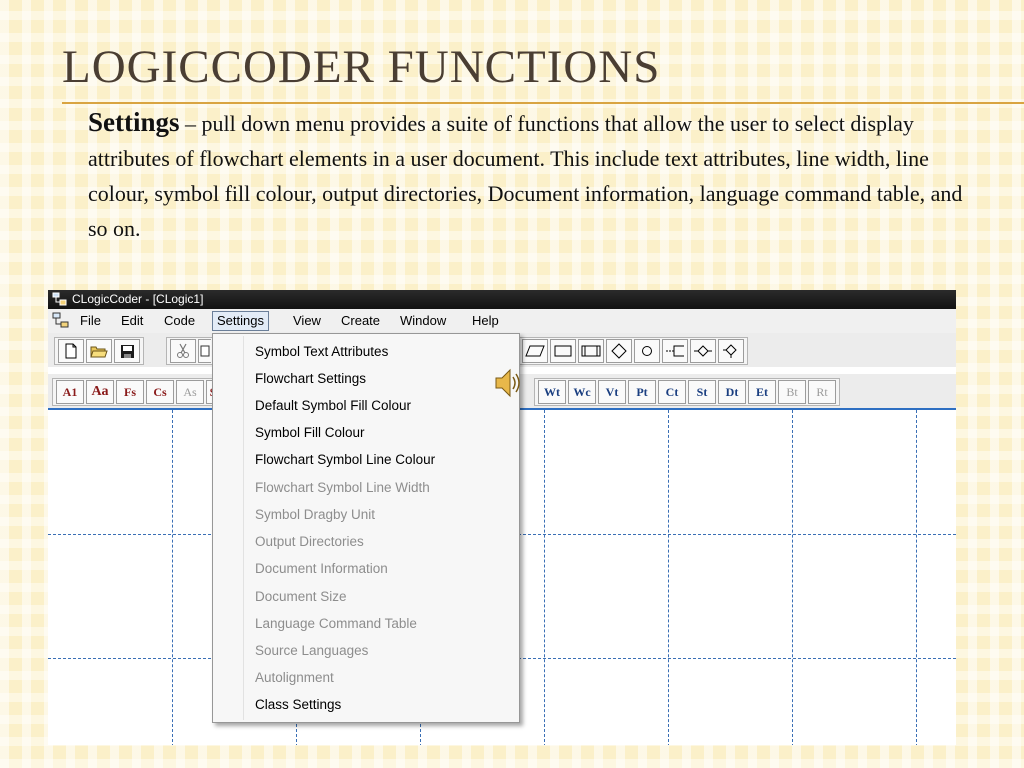 Image resolution: width=1024 pixels, height=768 pixels. Describe the element at coordinates (591, 351) in the screenshot. I see `predefined-process-symbol-icon` at that location.